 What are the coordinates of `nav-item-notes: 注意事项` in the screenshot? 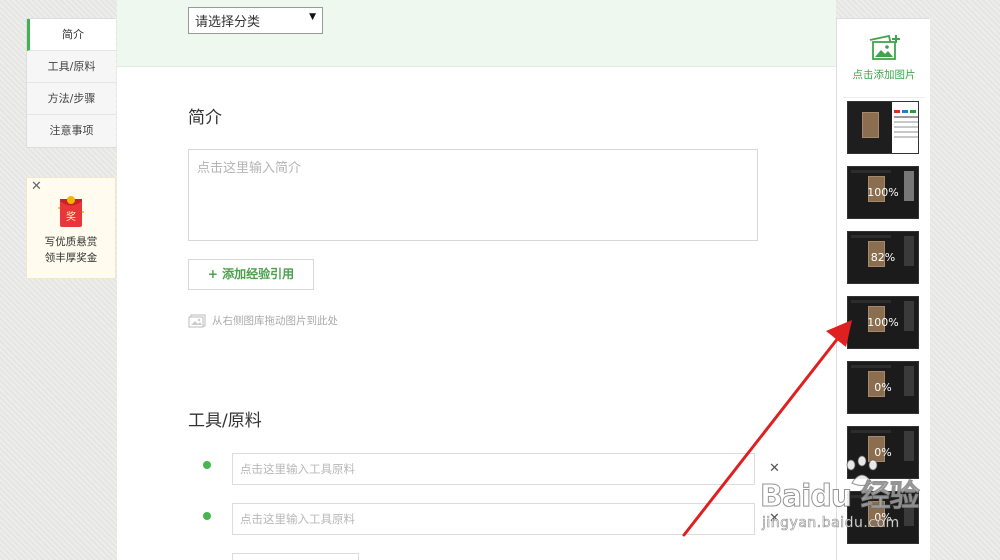 It's located at (71, 131).